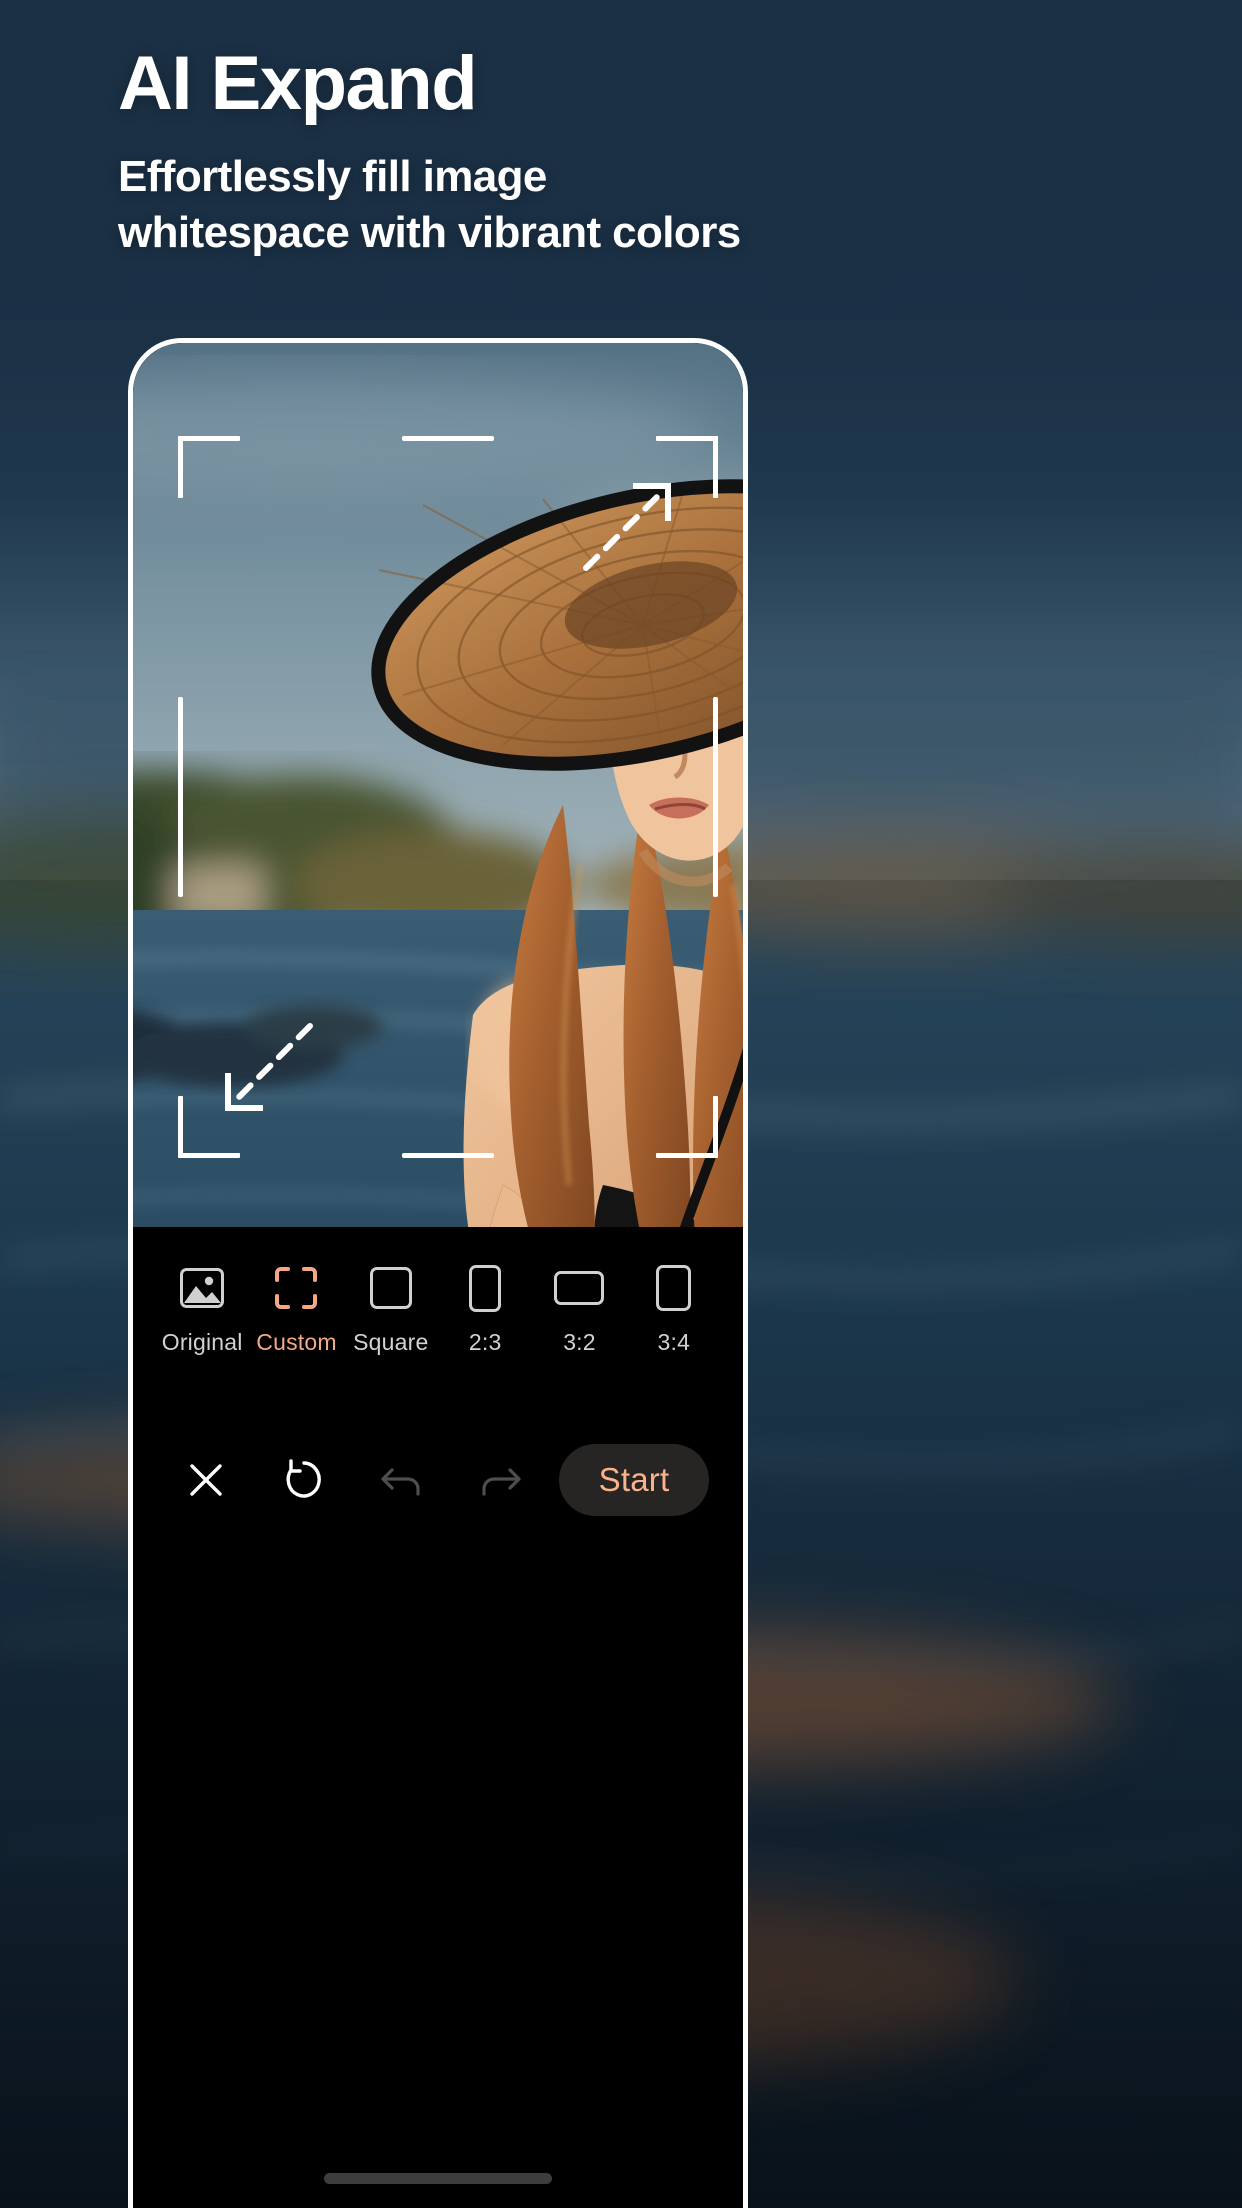  Describe the element at coordinates (674, 1288) in the screenshot. I see `portrait-3-4-icon` at that location.